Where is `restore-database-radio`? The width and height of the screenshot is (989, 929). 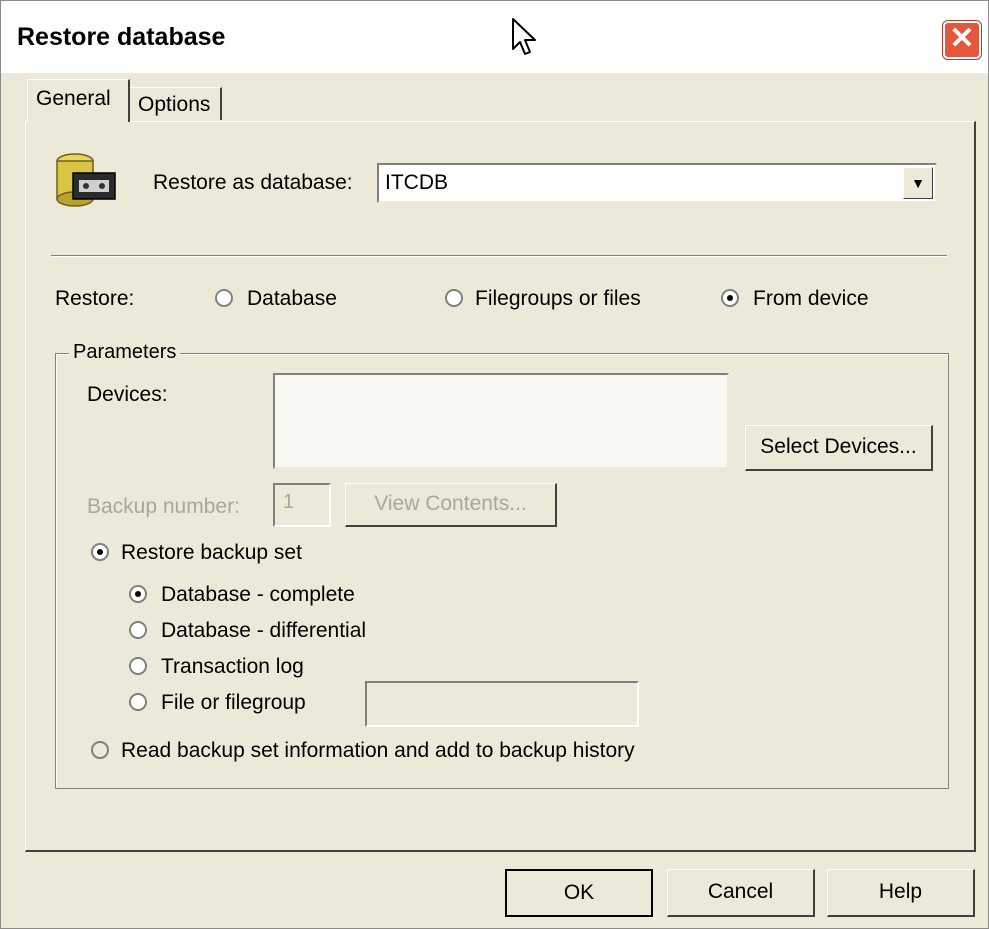 restore-database-radio is located at coordinates (224, 298).